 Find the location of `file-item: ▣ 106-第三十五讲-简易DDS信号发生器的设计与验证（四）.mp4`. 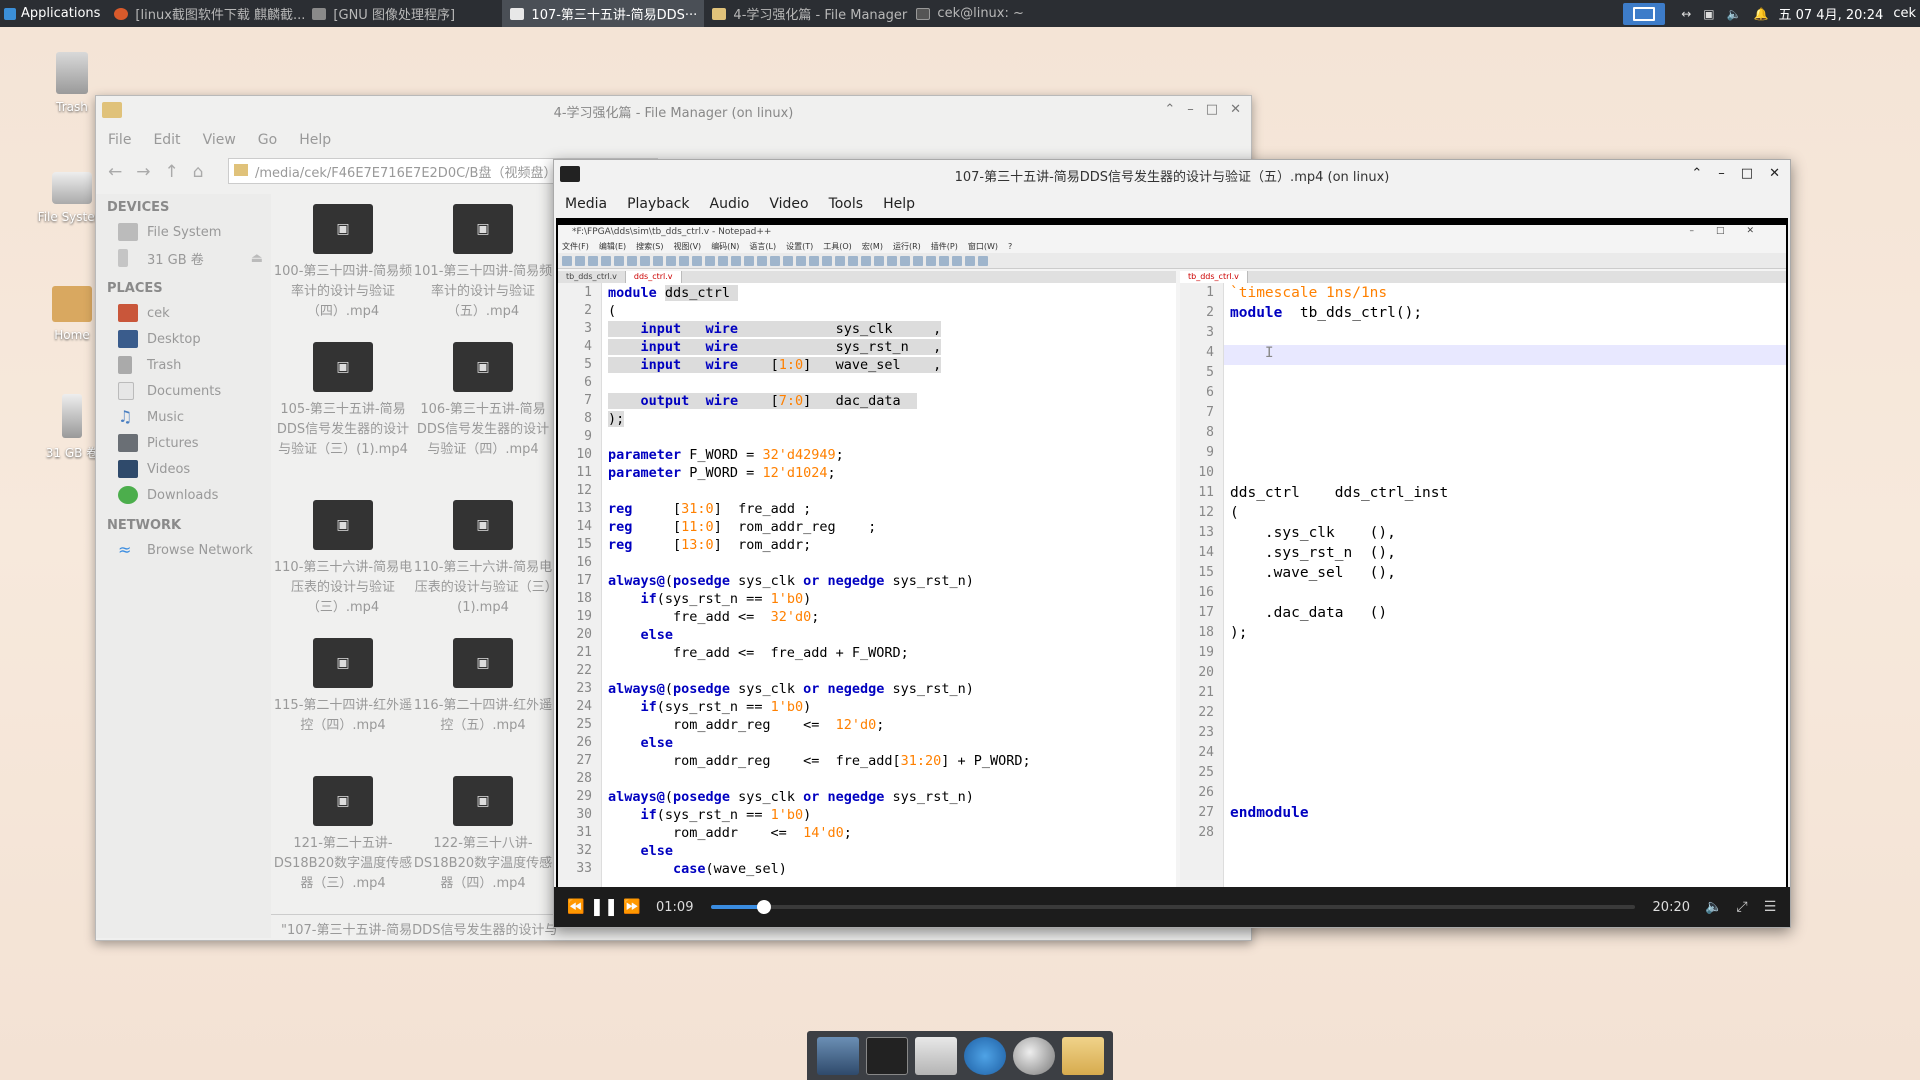

file-item: ▣ 106-第三十五讲-简易DDS信号发生器的设计与验证（四）.mp4 is located at coordinates (483, 401).